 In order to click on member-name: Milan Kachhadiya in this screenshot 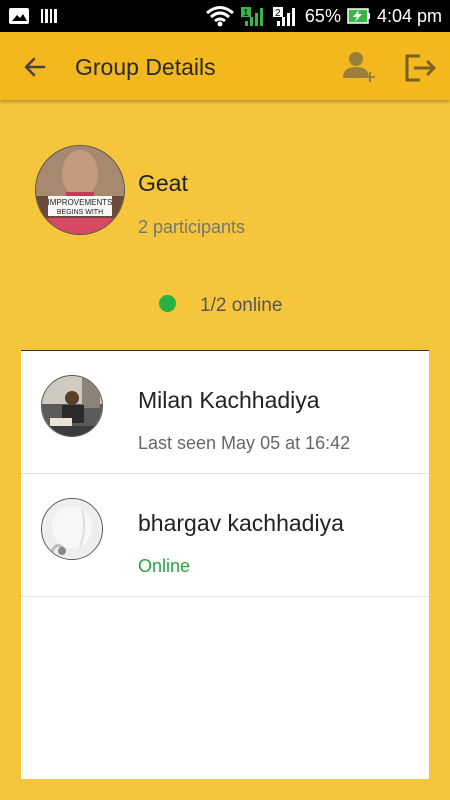, I will do `click(229, 400)`.